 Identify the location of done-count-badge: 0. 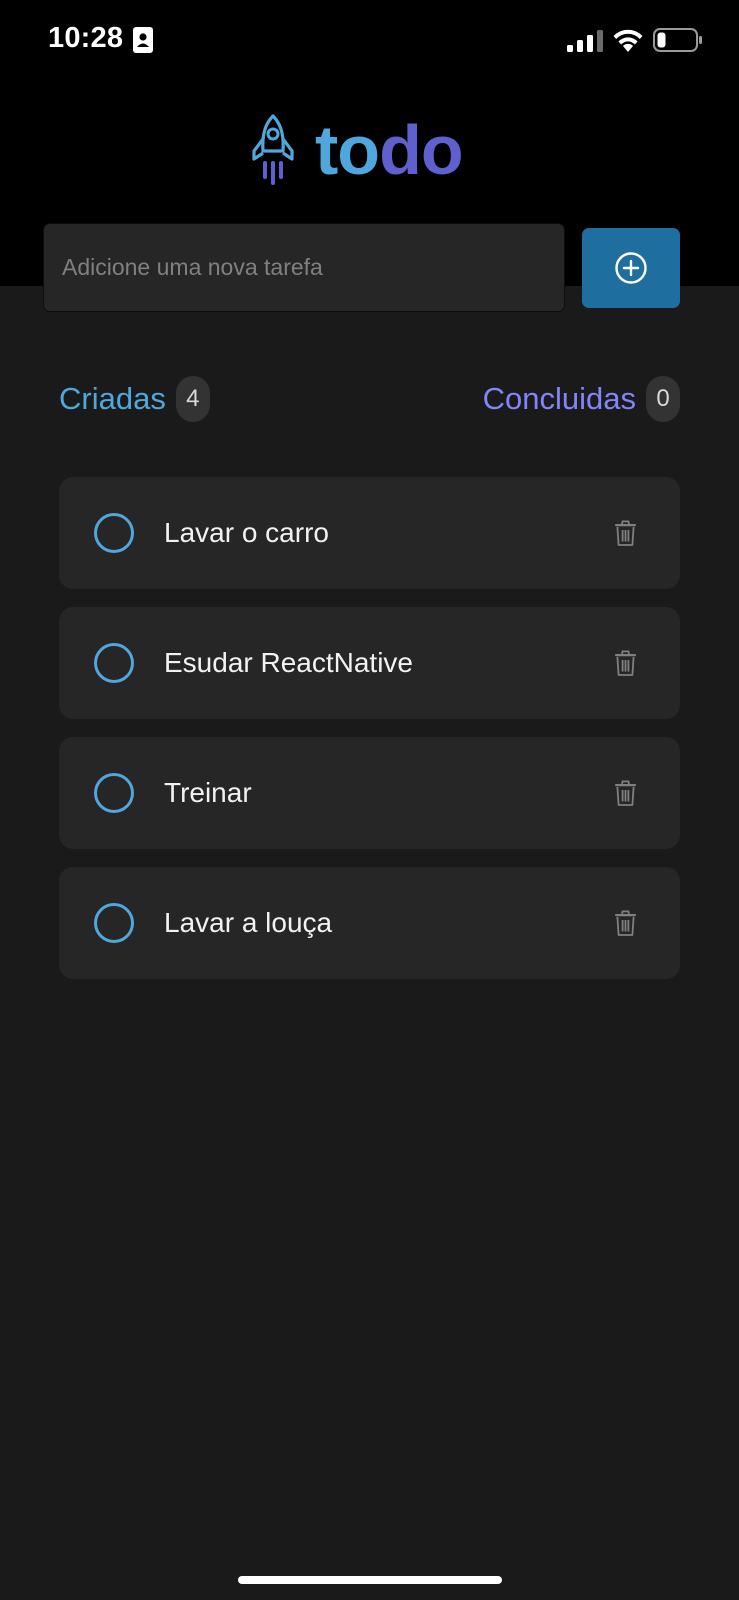
(663, 399).